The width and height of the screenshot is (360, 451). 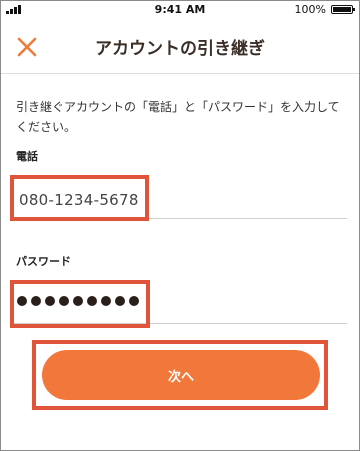 What do you see at coordinates (78, 301) in the screenshot?
I see `password-input` at bounding box center [78, 301].